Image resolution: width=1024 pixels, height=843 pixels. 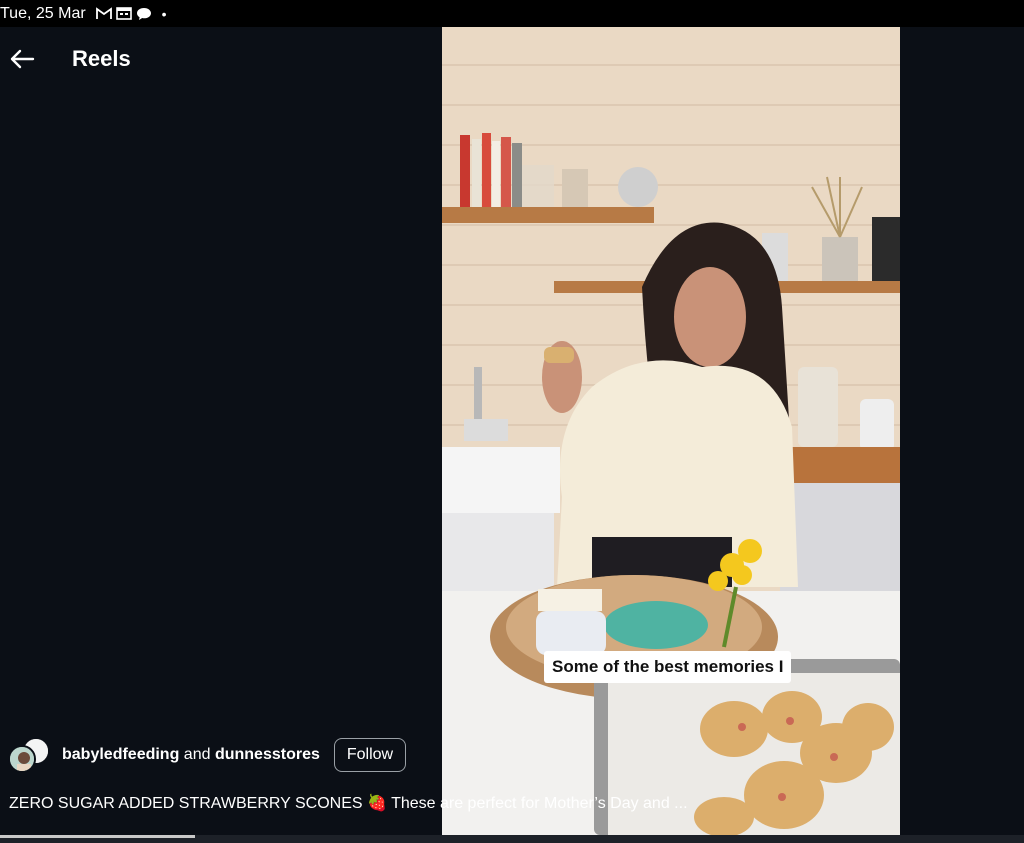 I want to click on status-date: Tue, 25 Mar, so click(x=43, y=13).